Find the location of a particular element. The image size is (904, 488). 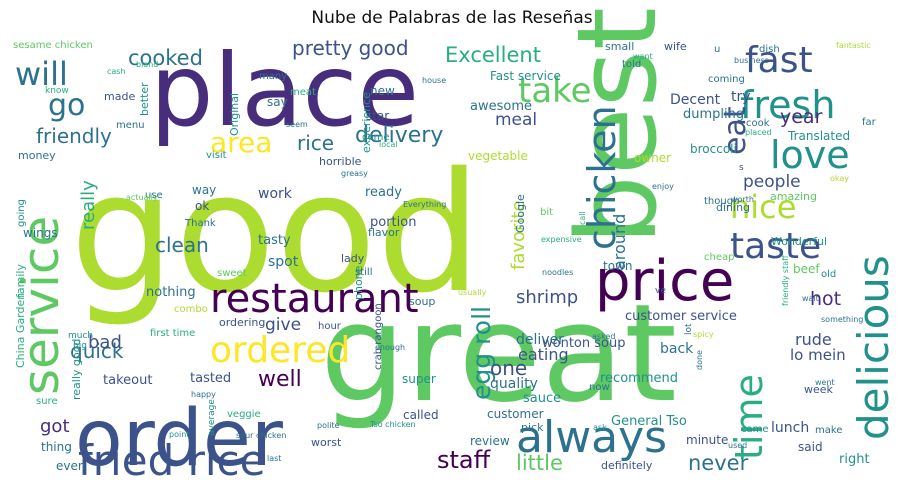

cloud-word-menu: menu is located at coordinates (130, 125).